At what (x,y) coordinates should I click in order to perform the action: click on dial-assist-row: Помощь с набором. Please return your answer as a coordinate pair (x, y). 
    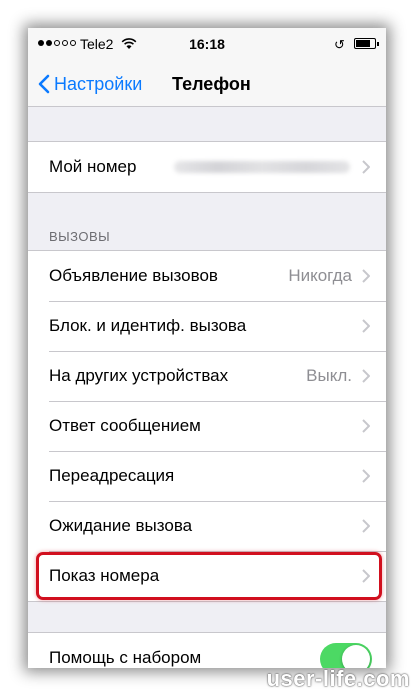
    Looking at the image, I should click on (207, 650).